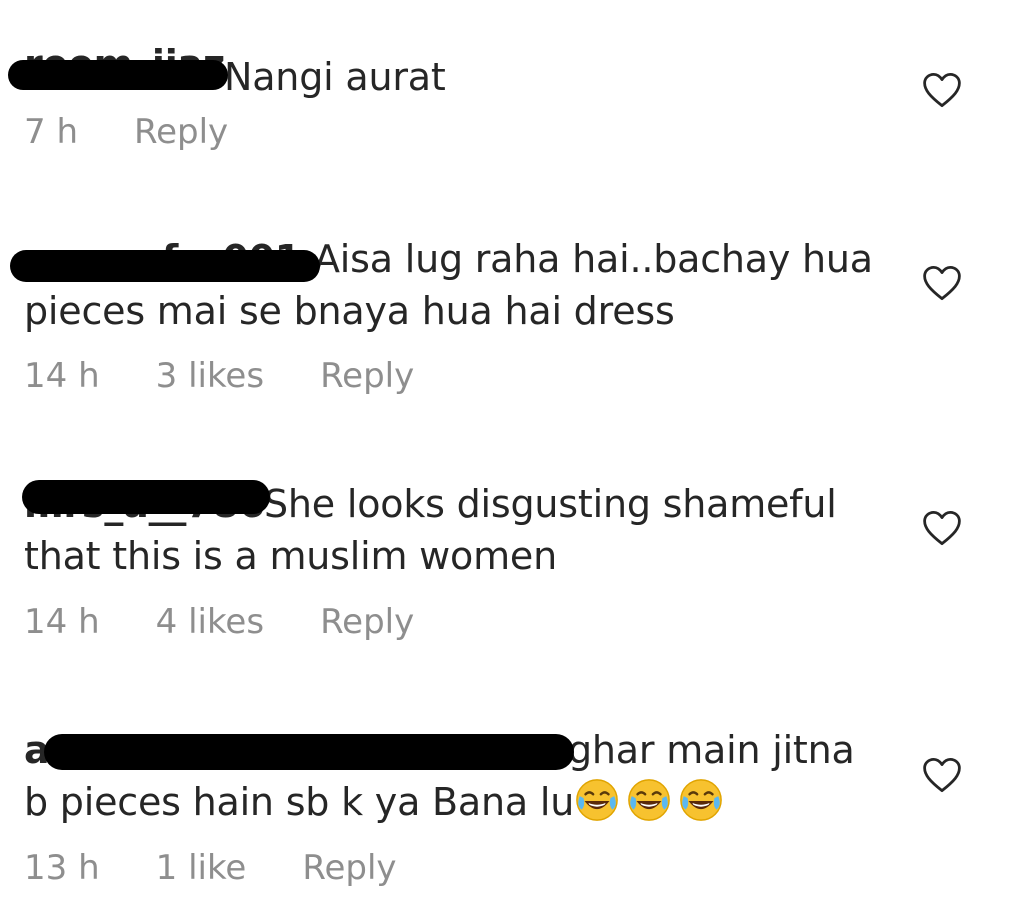  I want to click on comment-meta: 7 h Reply, so click(154, 132).